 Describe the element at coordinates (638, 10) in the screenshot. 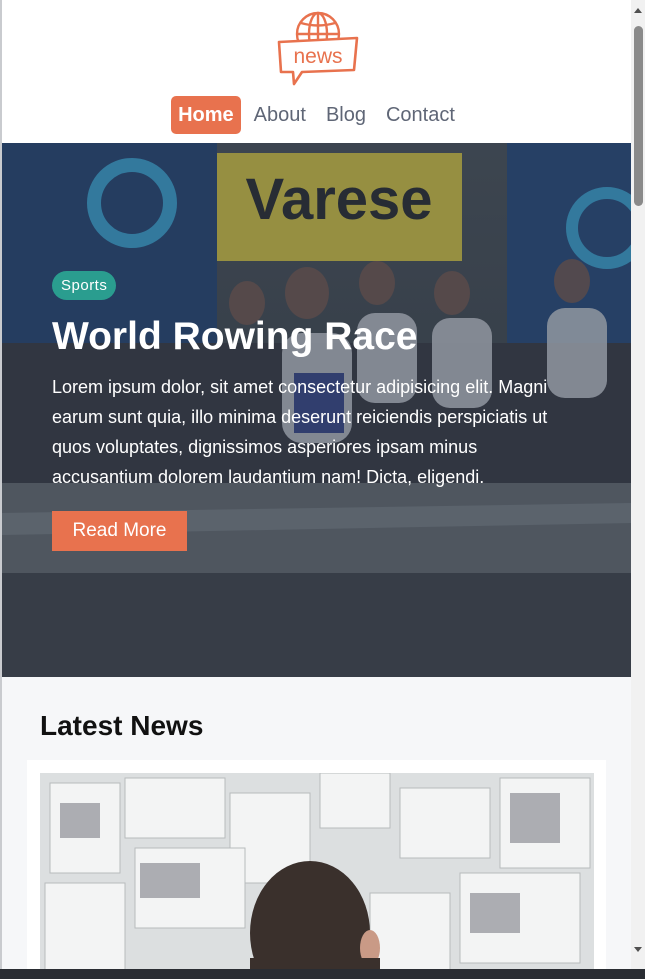

I see `scroll-up-arrow-icon` at that location.